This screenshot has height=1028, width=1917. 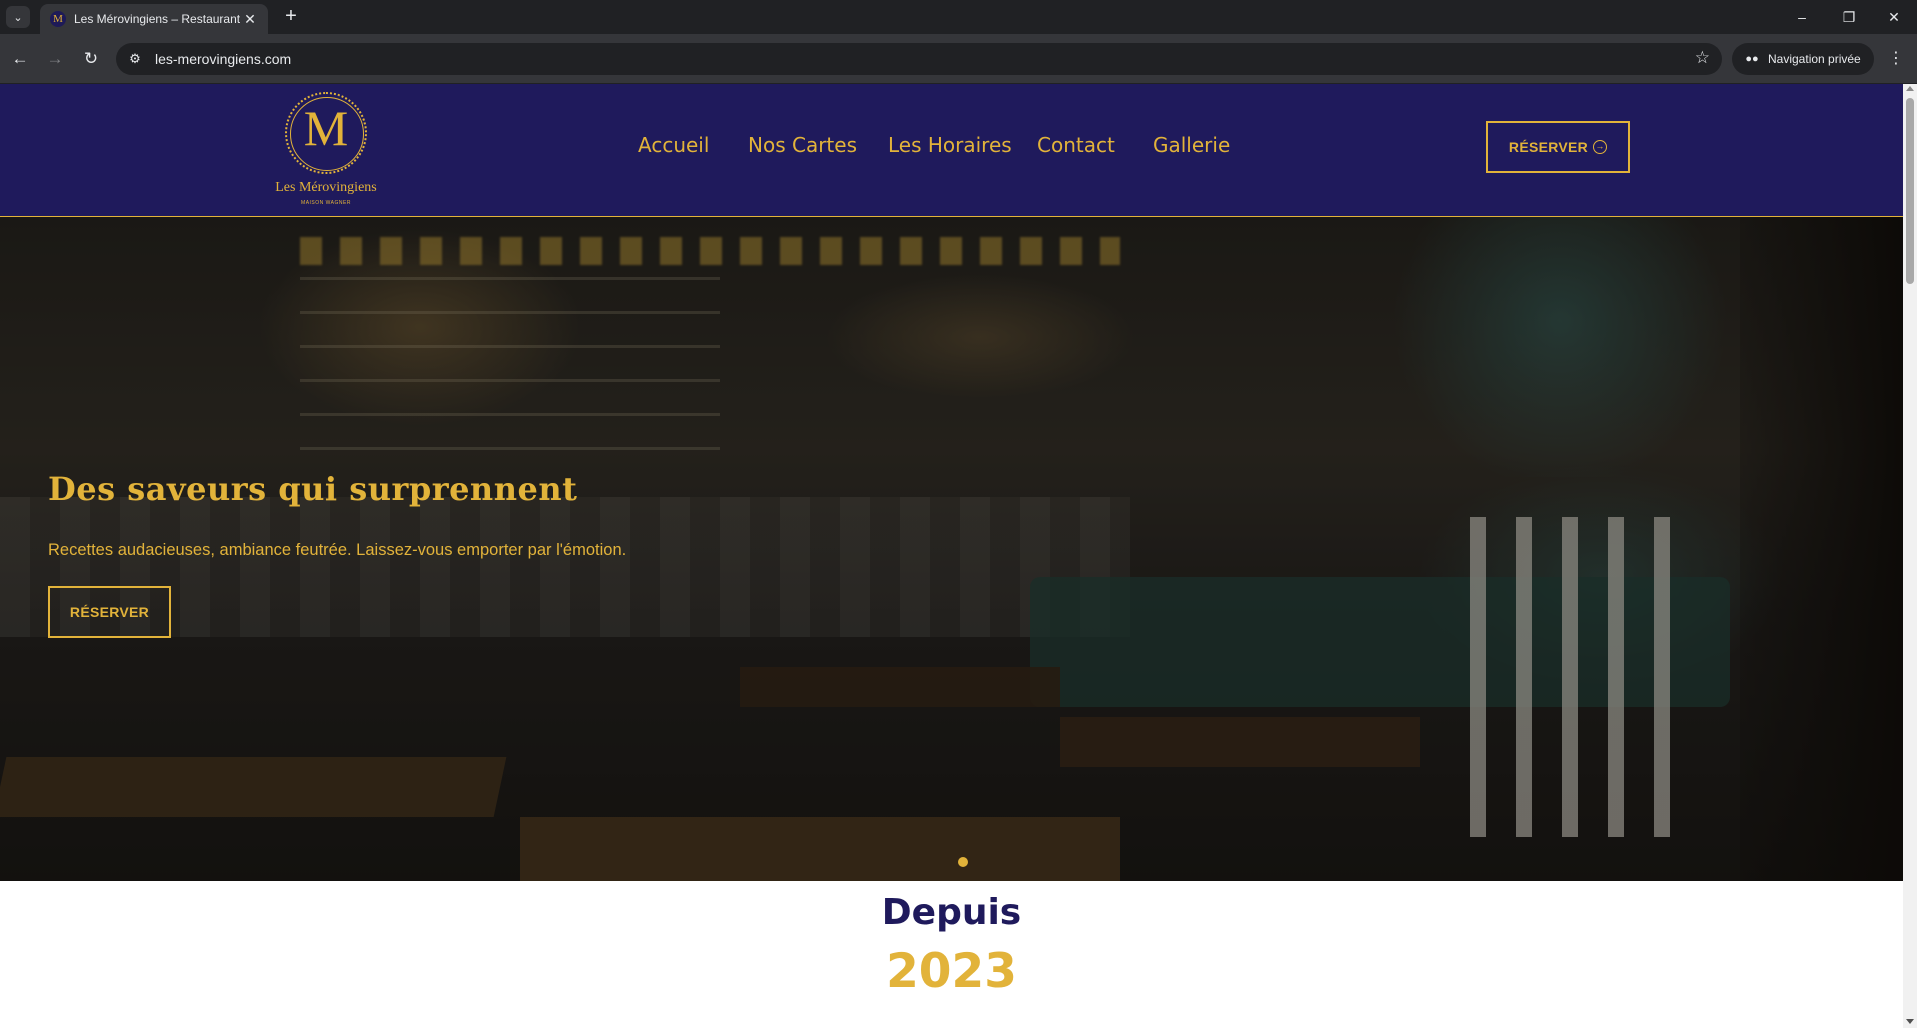 I want to click on close-window-icon: ✕, so click(x=1894, y=17).